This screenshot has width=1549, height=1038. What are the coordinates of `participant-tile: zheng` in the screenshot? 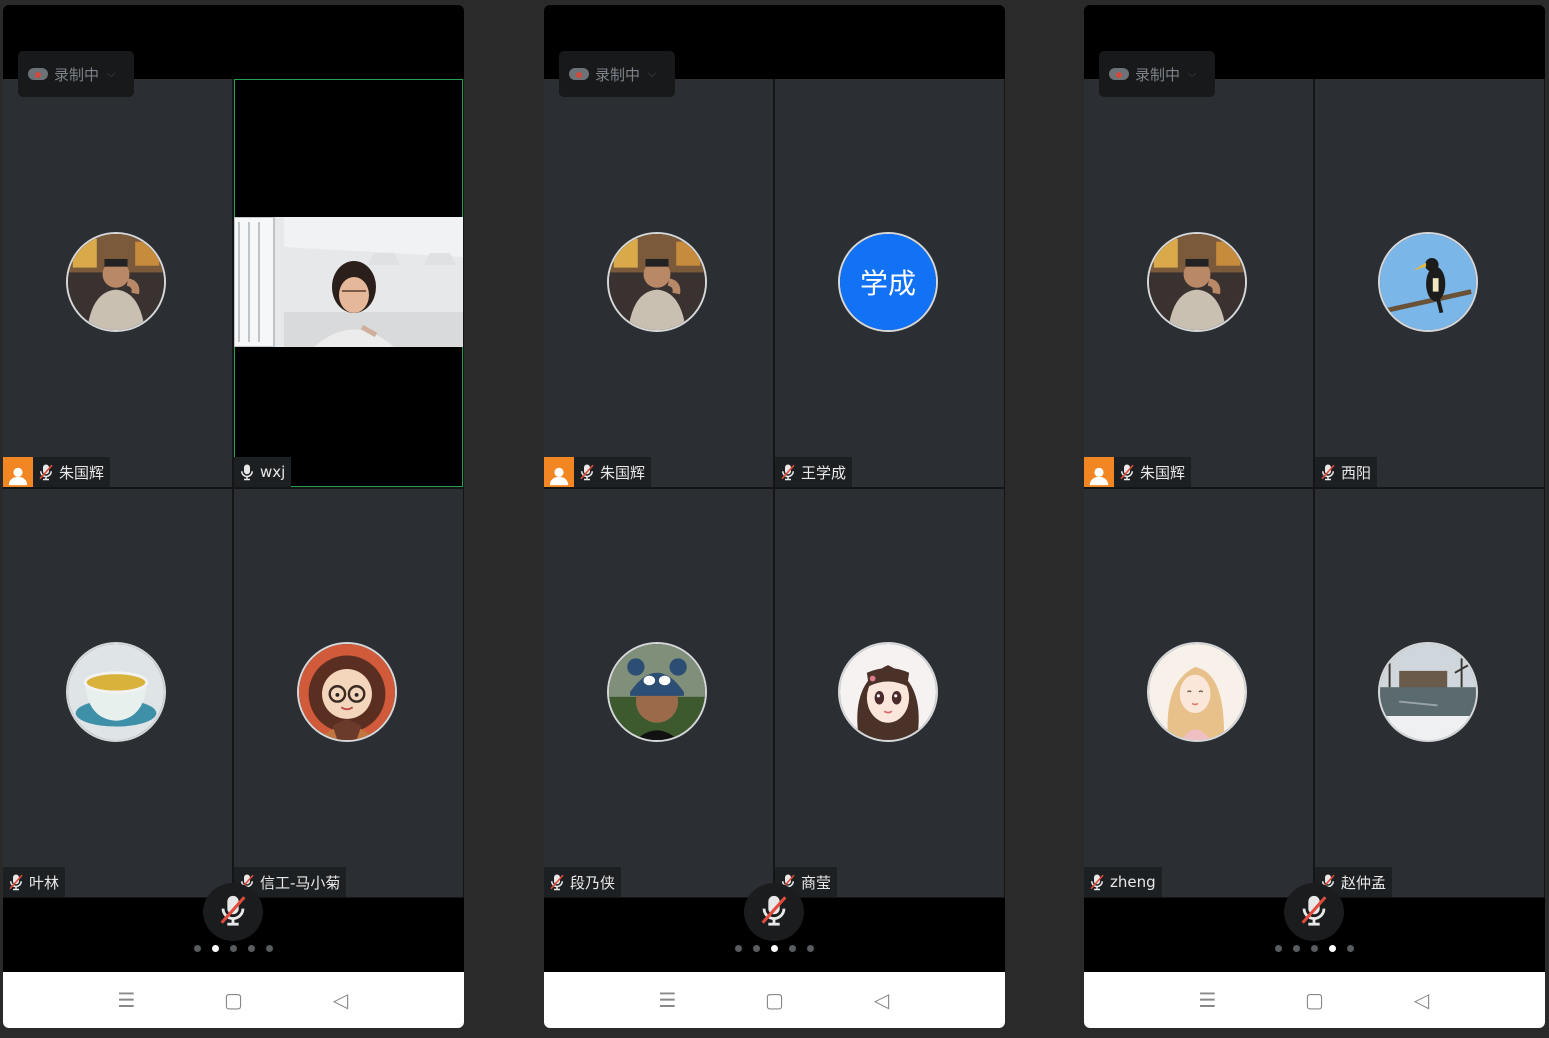 It's located at (1198, 693).